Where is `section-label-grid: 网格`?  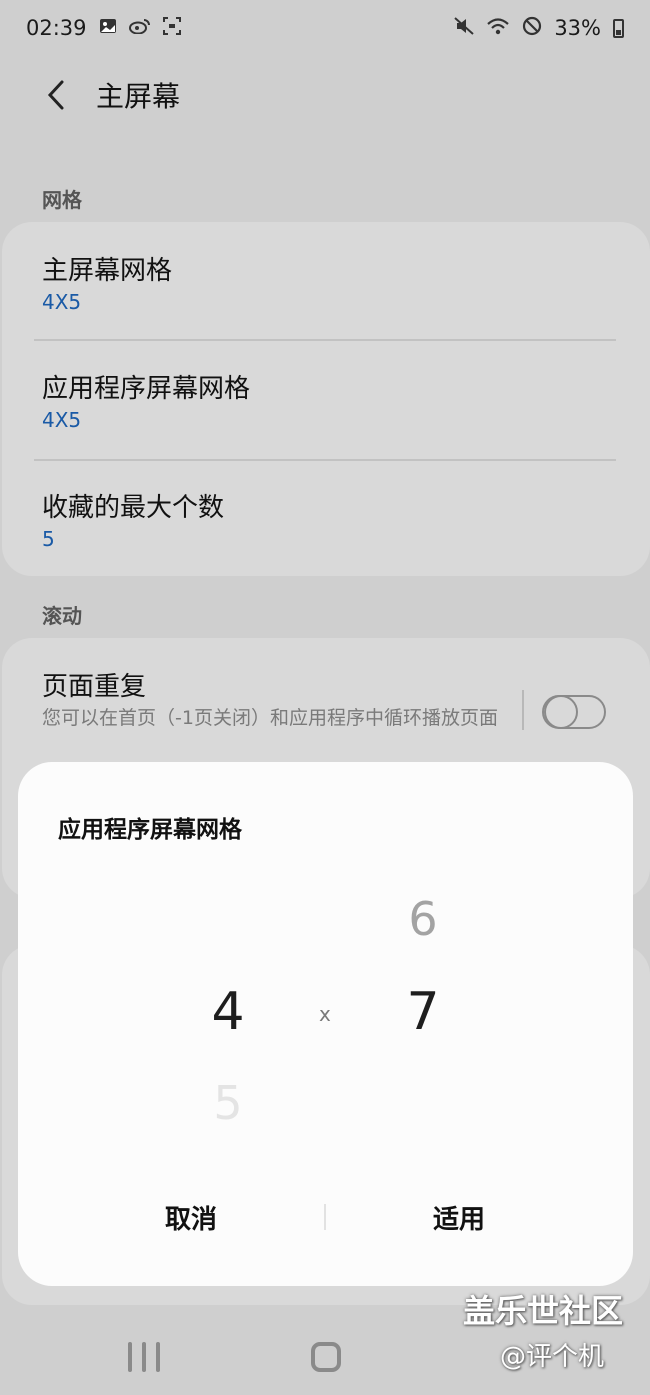 section-label-grid: 网格 is located at coordinates (62, 200).